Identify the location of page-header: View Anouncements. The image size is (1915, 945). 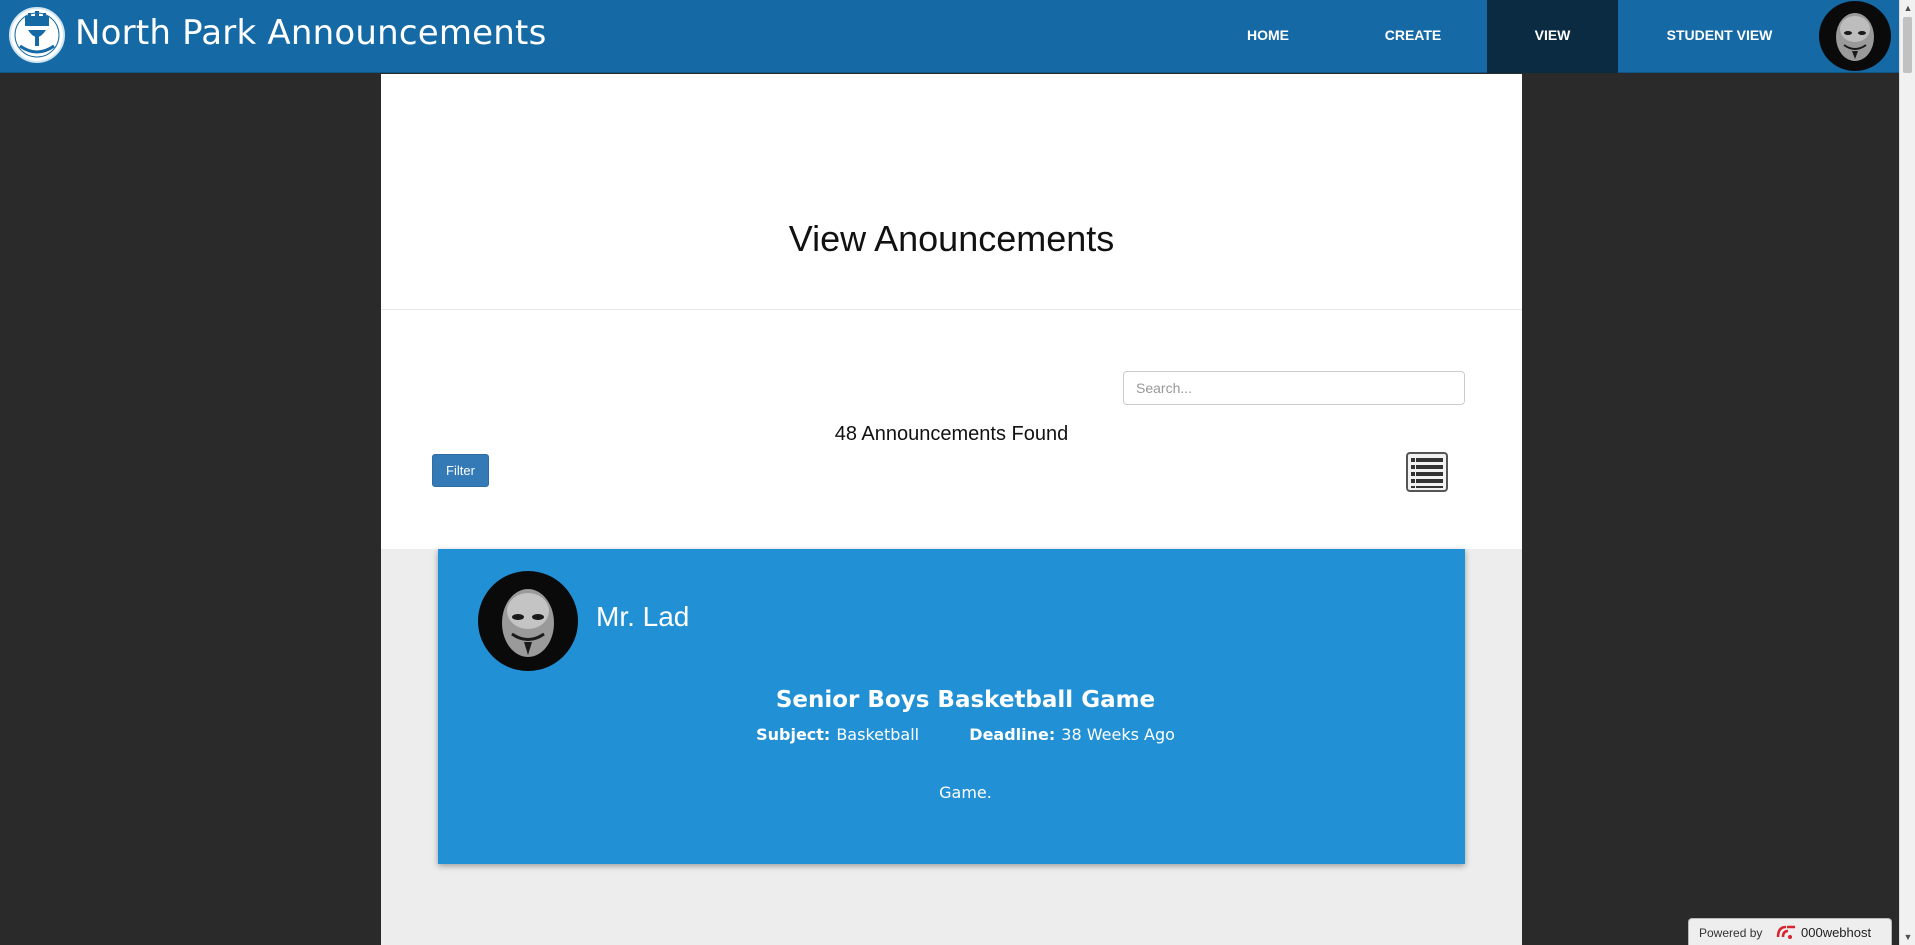
(951, 192).